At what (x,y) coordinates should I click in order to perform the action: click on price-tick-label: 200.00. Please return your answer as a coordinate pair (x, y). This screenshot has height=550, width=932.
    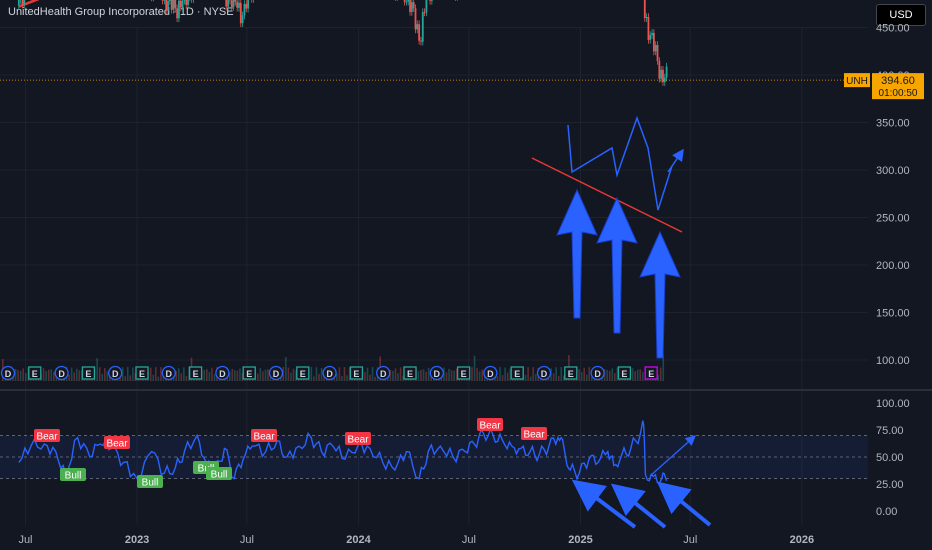
    Looking at the image, I should click on (893, 266).